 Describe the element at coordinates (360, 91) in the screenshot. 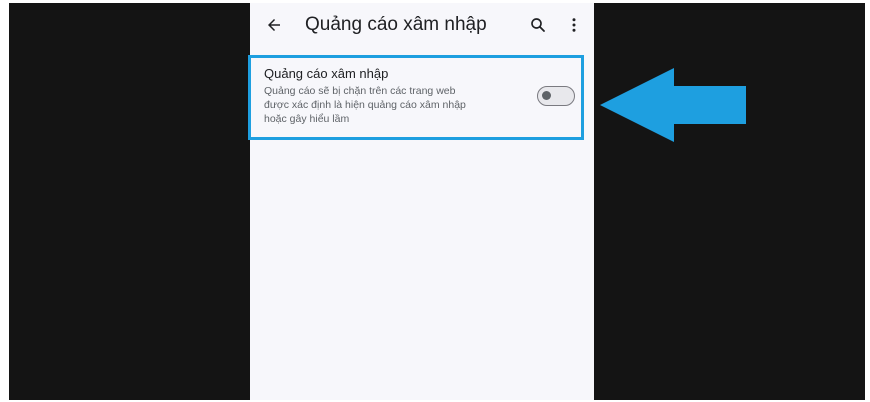

I see `setting-description-line: Quảng cáo sẽ bị chặn trên các trang web` at that location.